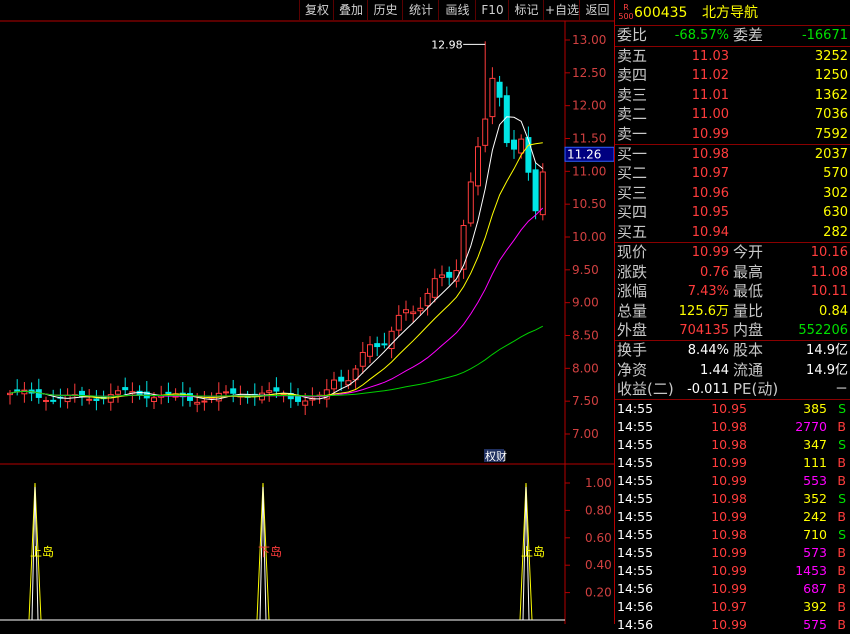 The image size is (850, 634). I want to click on tick-row: 14:55 10.99 242 B, so click(732, 517).